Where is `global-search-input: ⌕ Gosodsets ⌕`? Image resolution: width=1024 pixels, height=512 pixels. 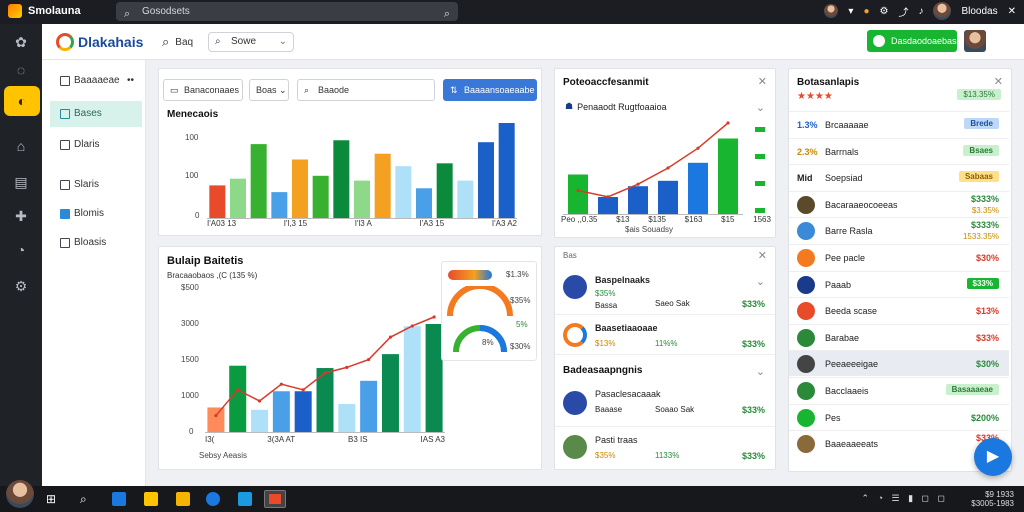
global-search-input: ⌕ Gosodsets ⌕ is located at coordinates (287, 11).